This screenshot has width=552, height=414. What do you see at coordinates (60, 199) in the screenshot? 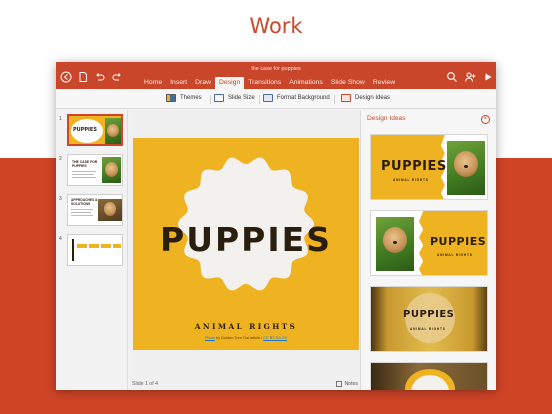
I see `thumbnail-number: 3` at bounding box center [60, 199].